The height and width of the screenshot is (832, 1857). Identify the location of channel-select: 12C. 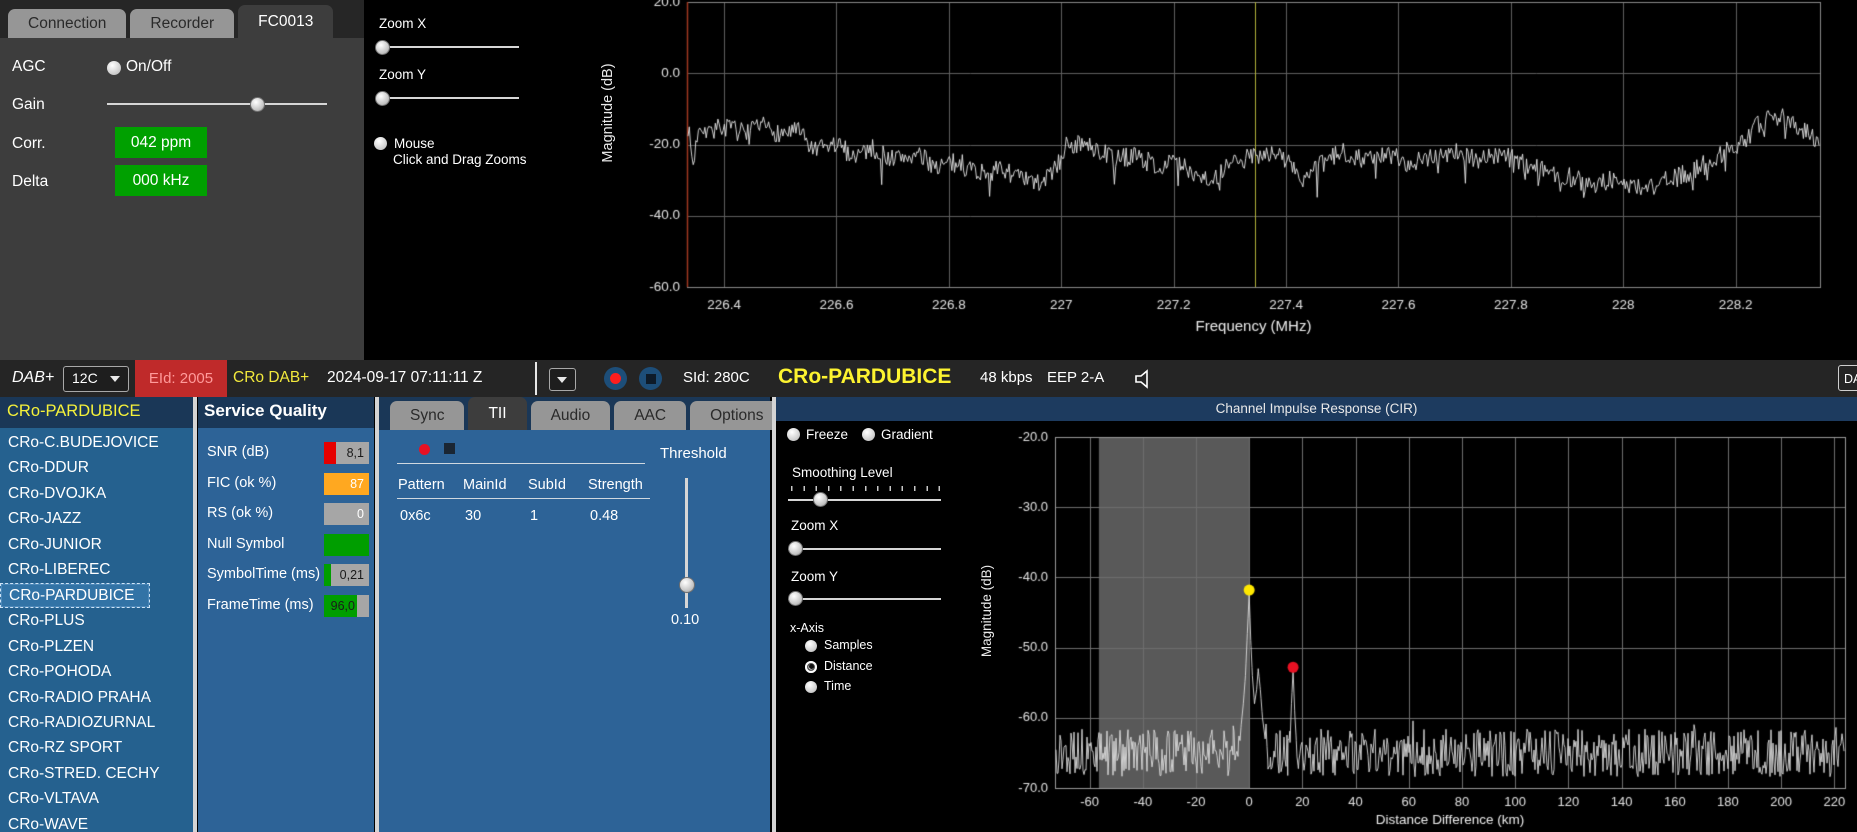
(96, 379).